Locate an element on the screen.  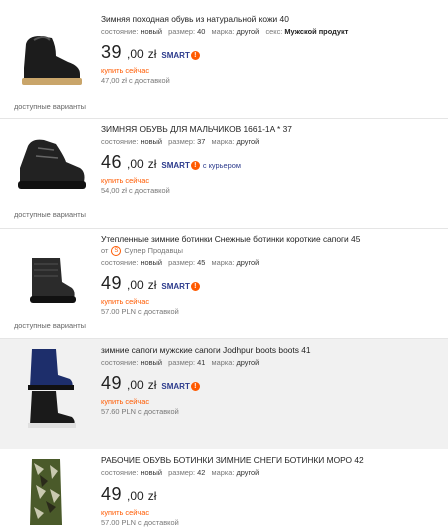
listing-title: ЗИМНЯЯ ОБУВЬ ДЛЯ МАЛЬЧИКОВ 1661-1A * 37 is located at coordinates (272, 129).